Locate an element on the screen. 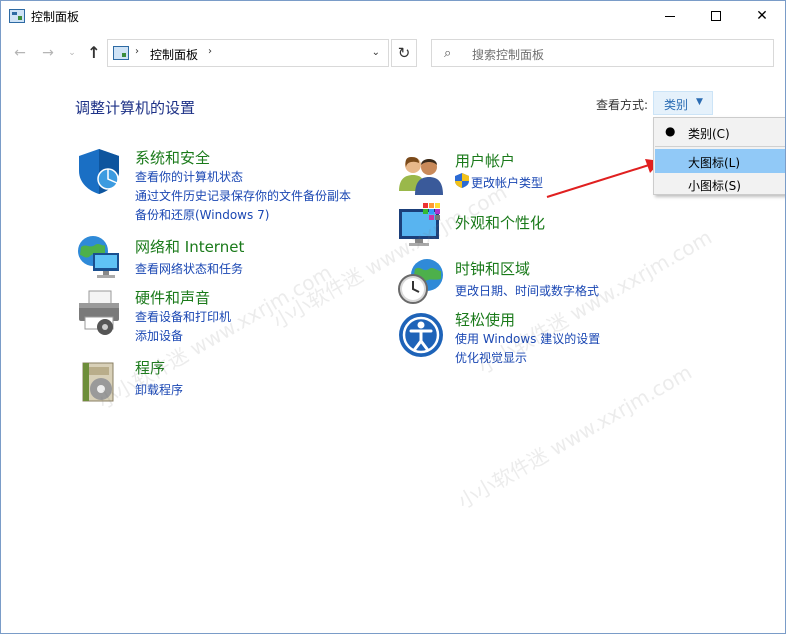 This screenshot has width=786, height=634. menu-item-label: 大图标(L) is located at coordinates (714, 163).